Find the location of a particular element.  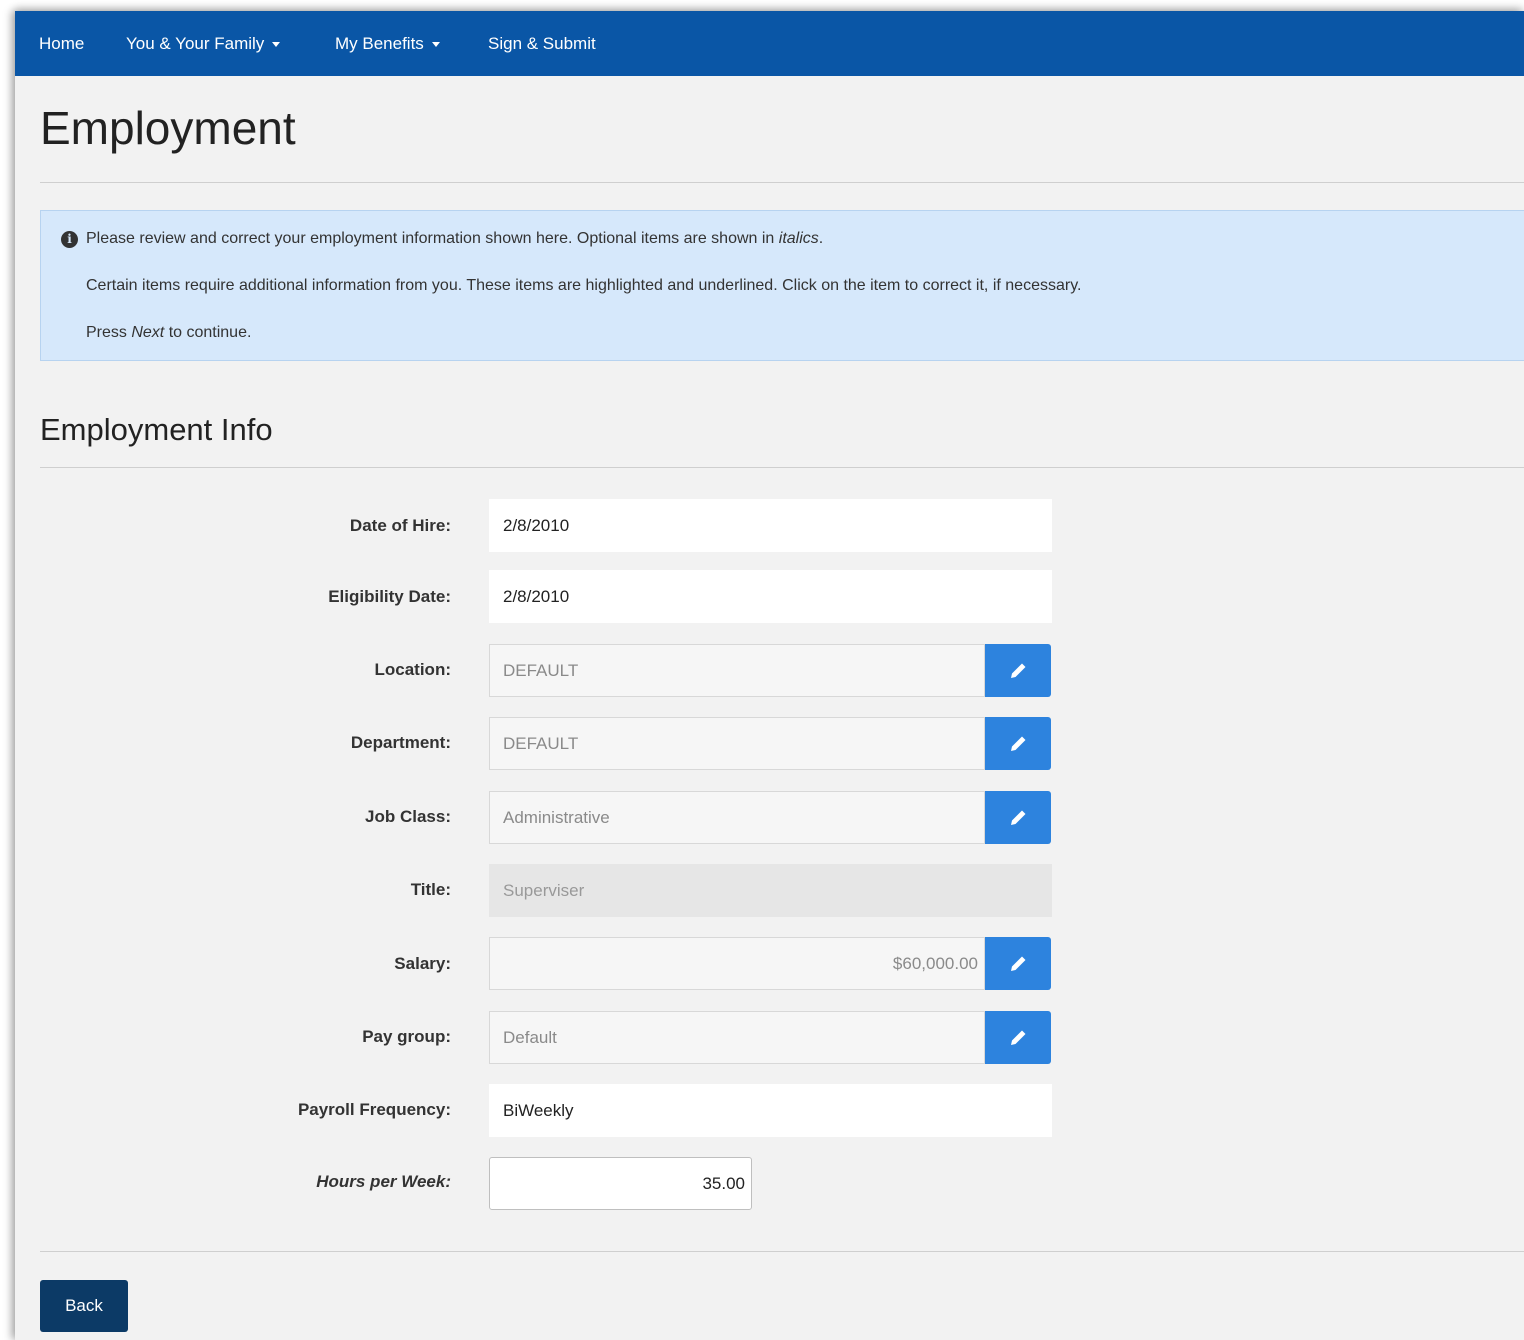

edit-job-class-button is located at coordinates (1018, 817).